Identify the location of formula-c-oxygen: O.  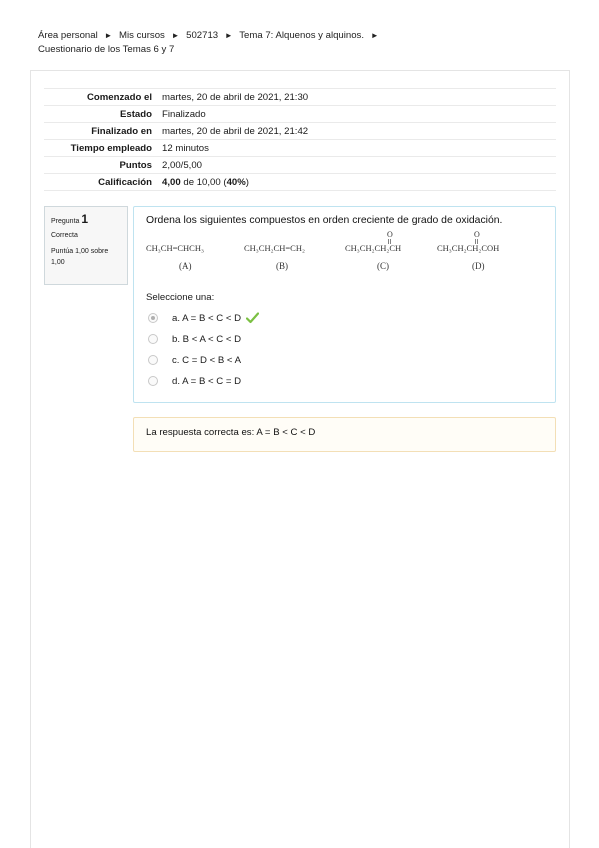
(390, 235).